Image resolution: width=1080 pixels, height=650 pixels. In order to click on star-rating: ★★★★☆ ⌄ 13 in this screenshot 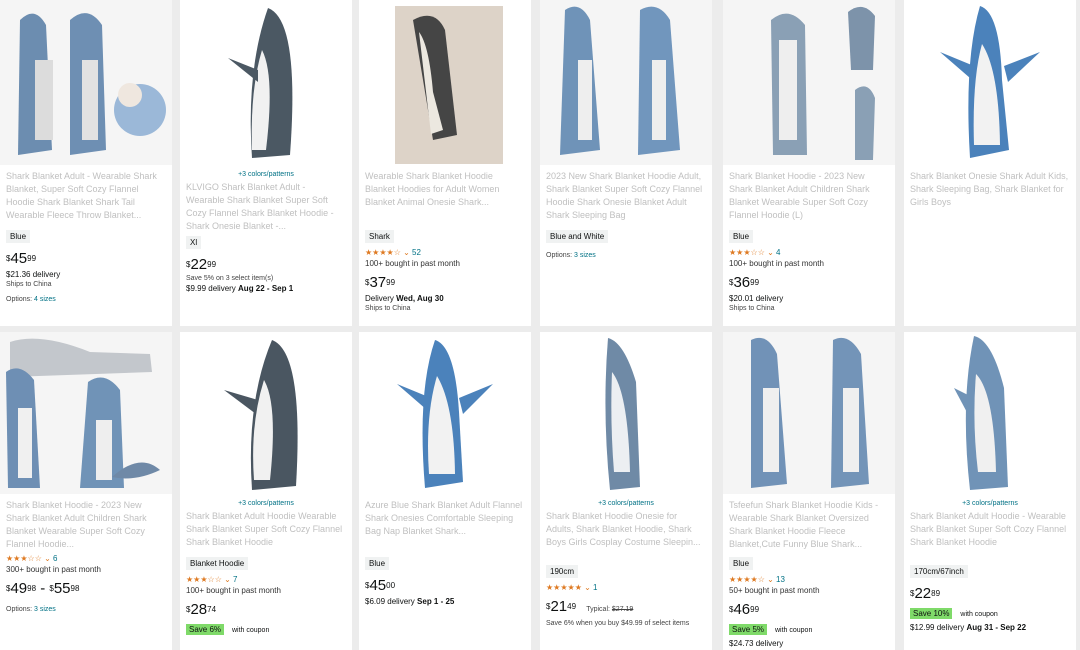, I will do `click(809, 579)`.